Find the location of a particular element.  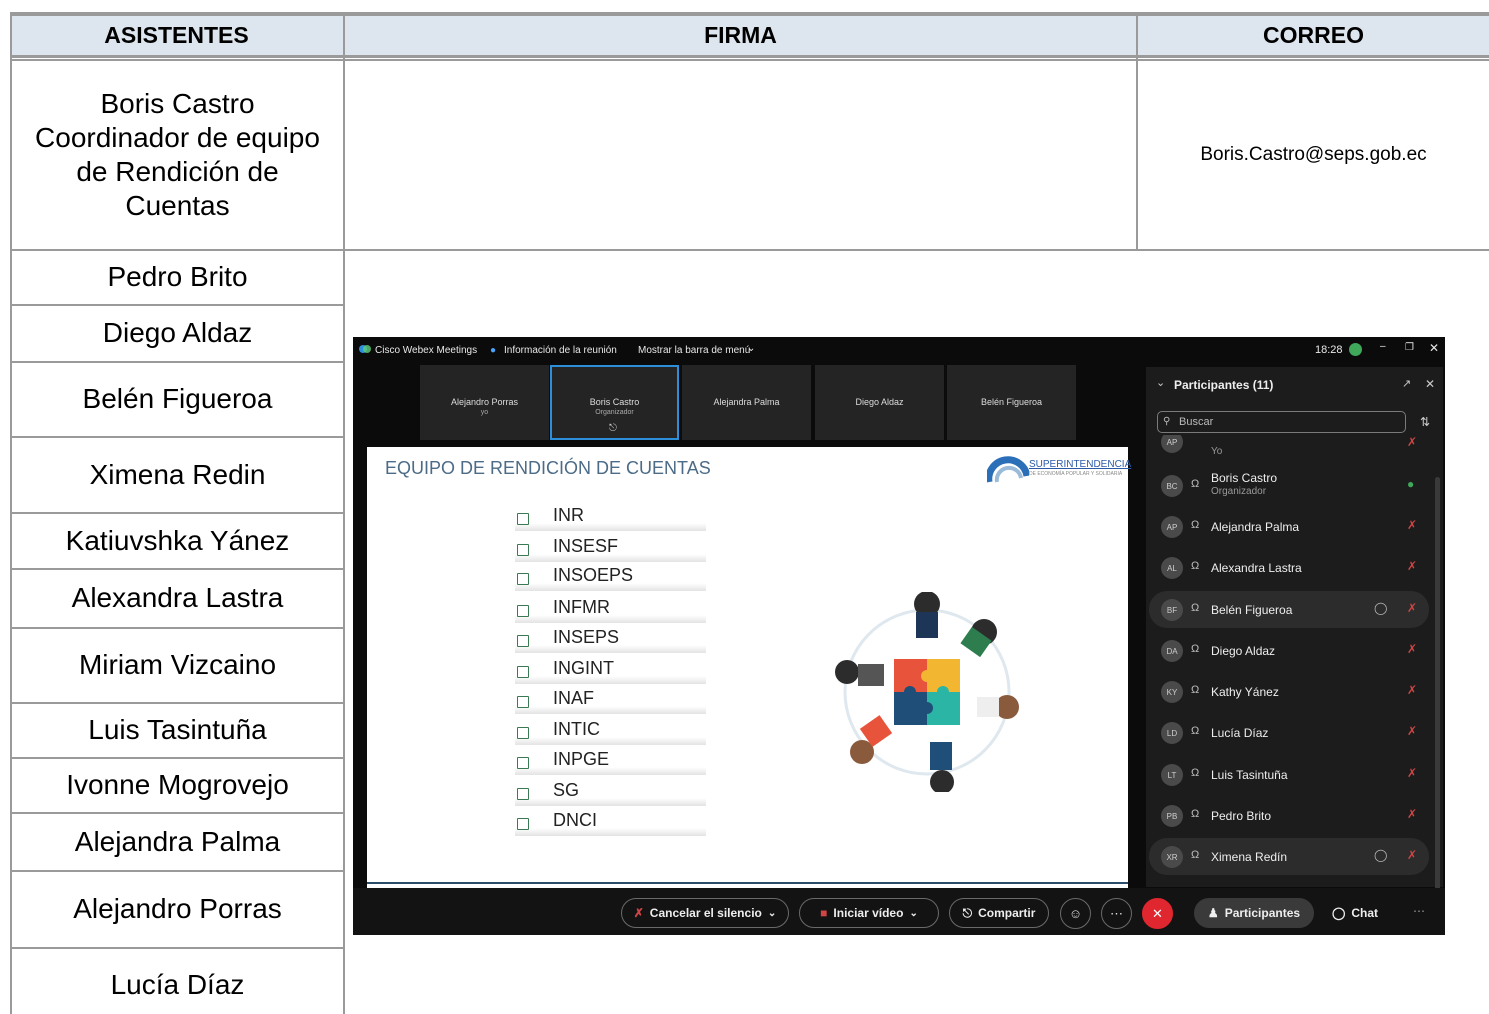

attendee-name: Luis Tasintuña is located at coordinates (177, 730).